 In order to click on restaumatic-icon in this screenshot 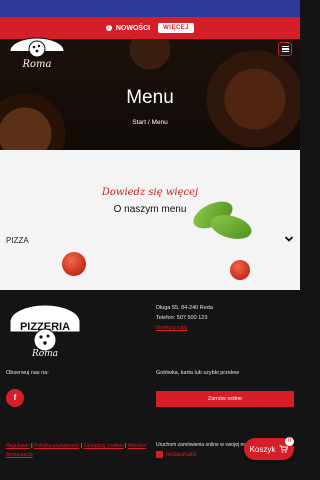, I will do `click(159, 454)`.